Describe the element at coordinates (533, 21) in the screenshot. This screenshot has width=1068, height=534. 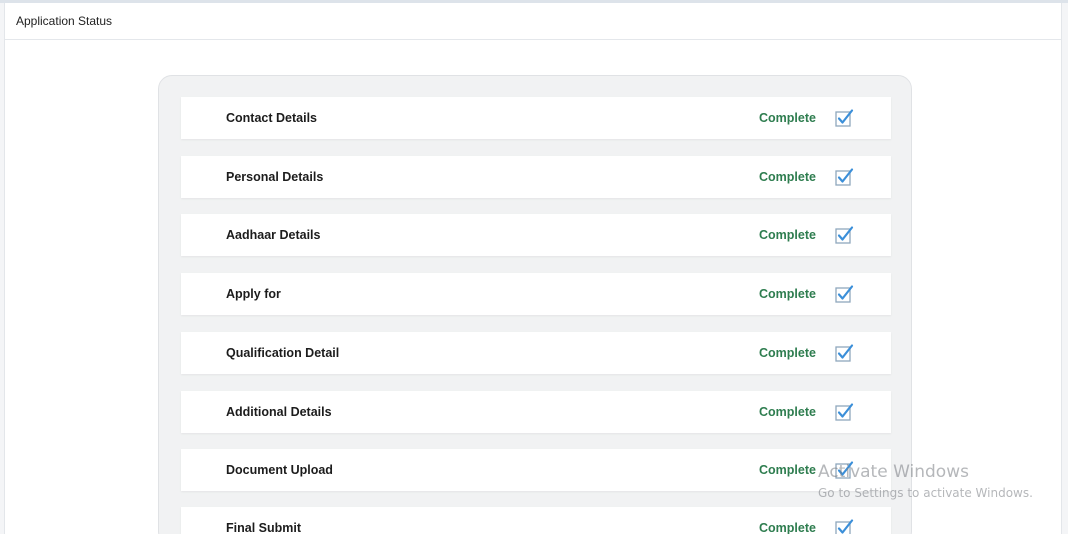
I see `panel-header: Application Status` at that location.